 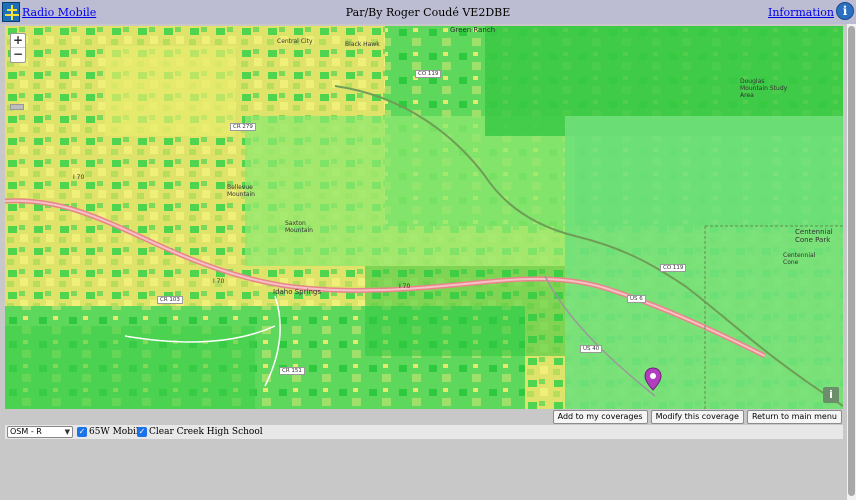 I want to click on basemap-select-value: OSM - R, so click(x=26, y=431).